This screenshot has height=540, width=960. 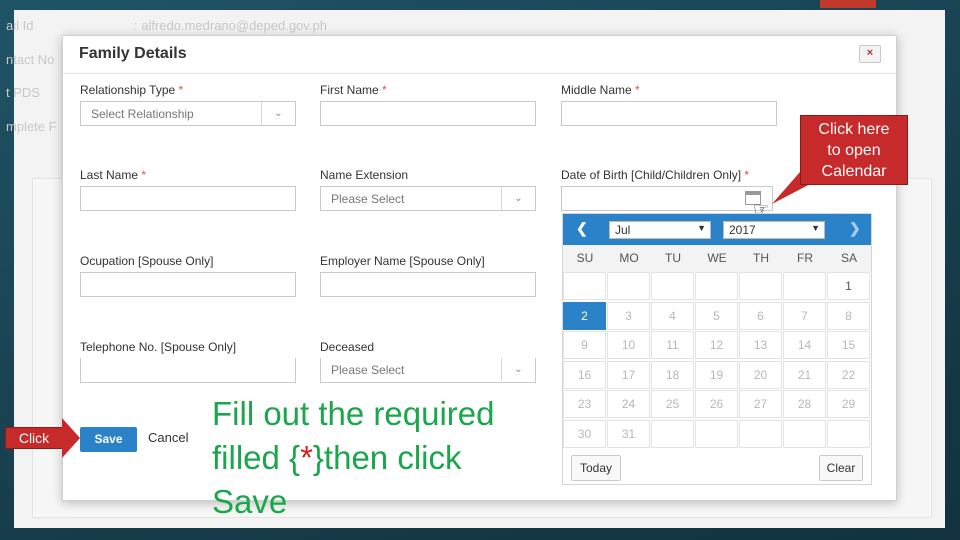 What do you see at coordinates (848, 345) in the screenshot?
I see `calendar-day: 15` at bounding box center [848, 345].